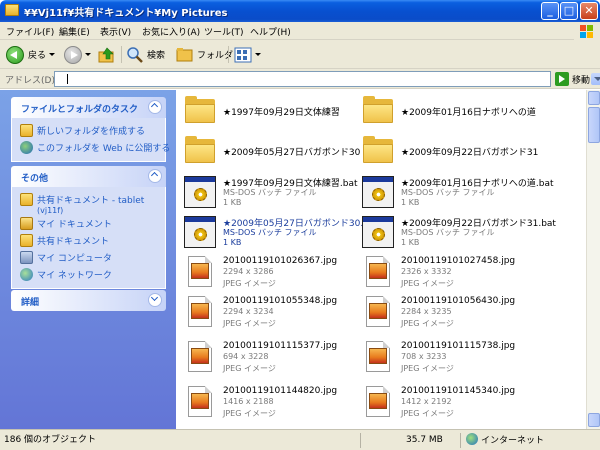 This screenshot has height=450, width=600. What do you see at coordinates (35, 179) in the screenshot?
I see `other-places-title: その他` at bounding box center [35, 179].